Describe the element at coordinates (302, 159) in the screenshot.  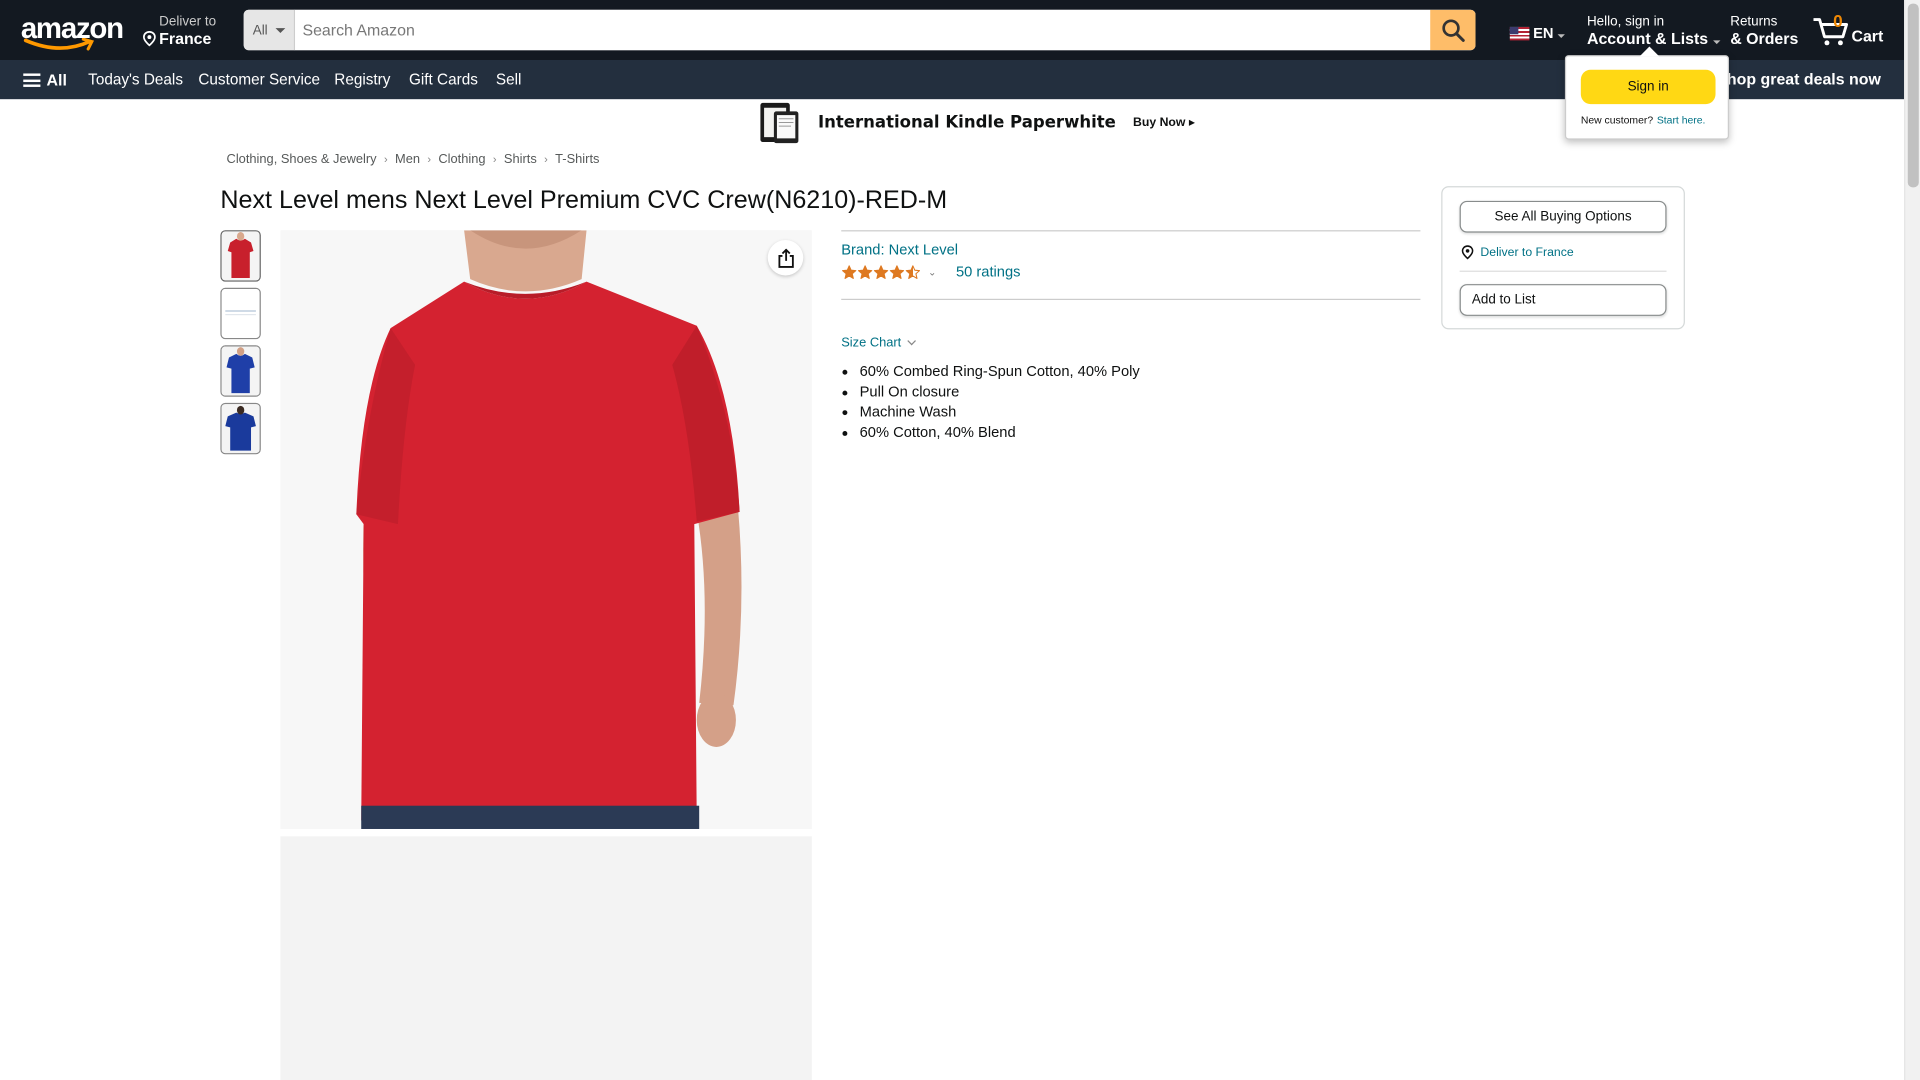
I see `breadcrumb-item: Clothing, Shoes & Jewelry` at that location.